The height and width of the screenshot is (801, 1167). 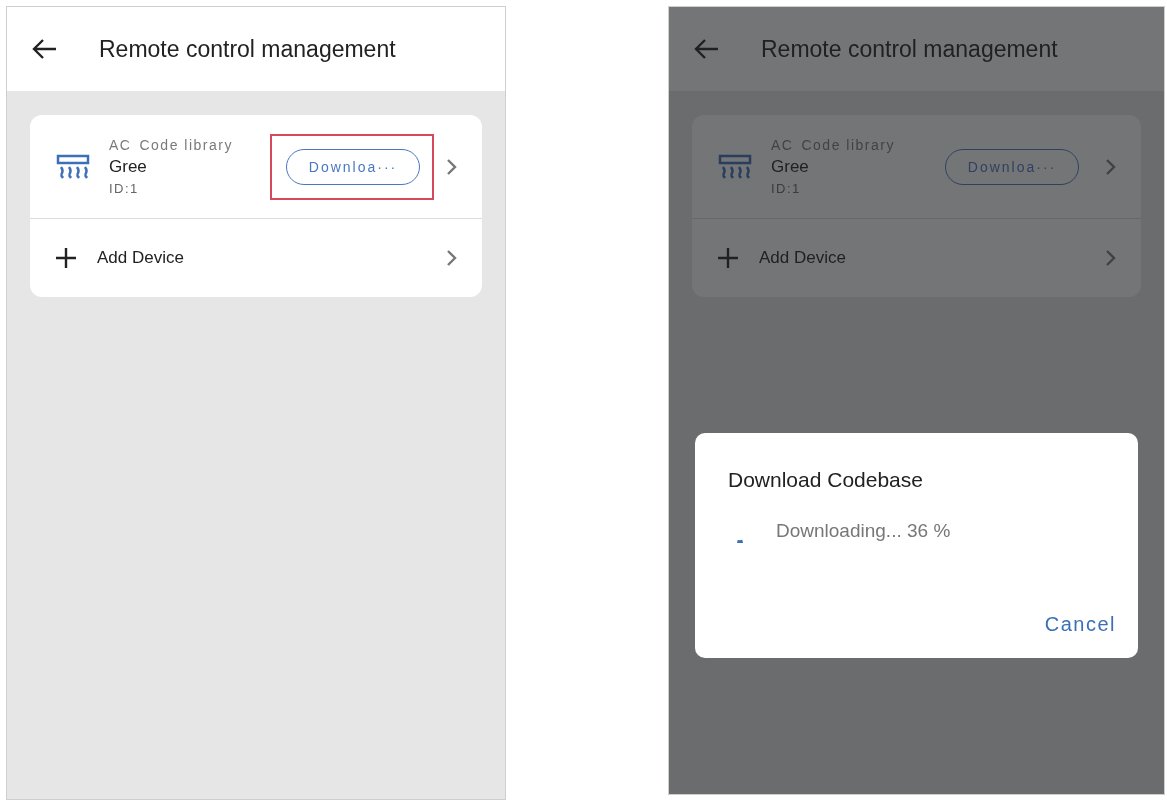 What do you see at coordinates (826, 480) in the screenshot?
I see `dialog-title: Download Codebase` at bounding box center [826, 480].